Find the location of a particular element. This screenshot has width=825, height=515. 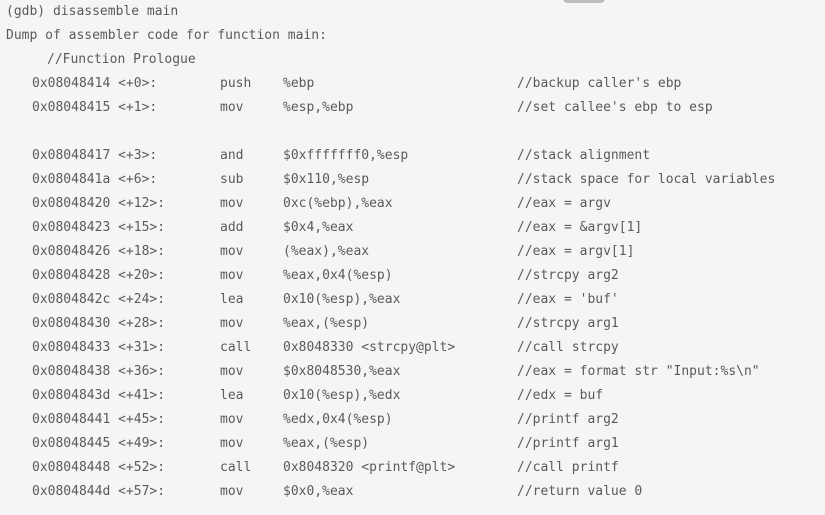

section-comment: //Function Prologue is located at coordinates (121, 59).